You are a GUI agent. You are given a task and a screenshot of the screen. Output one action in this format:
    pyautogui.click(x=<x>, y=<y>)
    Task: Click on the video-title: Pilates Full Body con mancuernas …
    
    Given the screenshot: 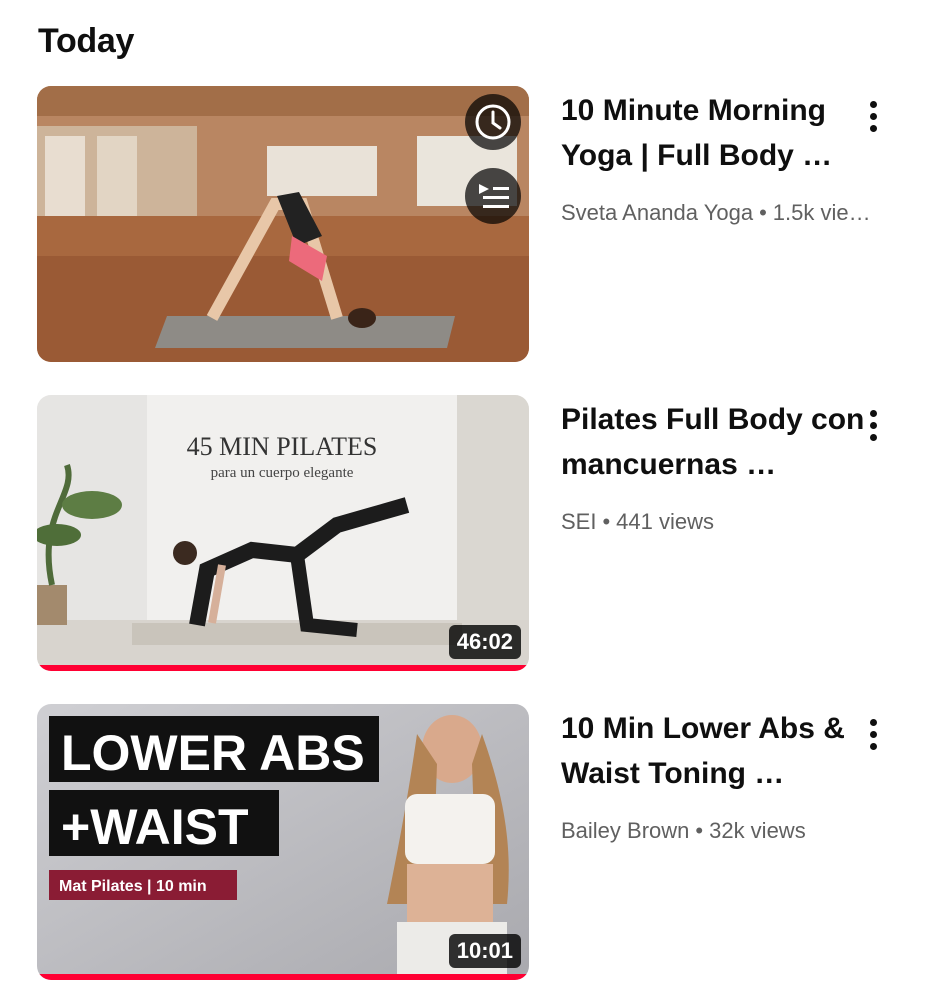 What is the action you would take?
    pyautogui.click(x=726, y=441)
    